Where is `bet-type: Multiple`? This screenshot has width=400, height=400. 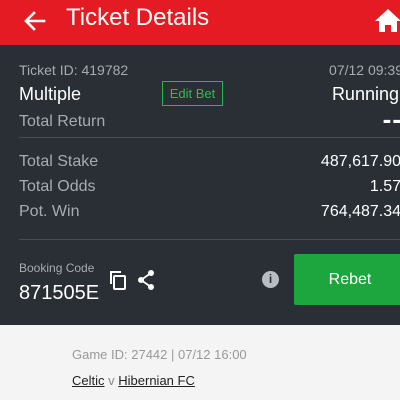 bet-type: Multiple is located at coordinates (50, 94).